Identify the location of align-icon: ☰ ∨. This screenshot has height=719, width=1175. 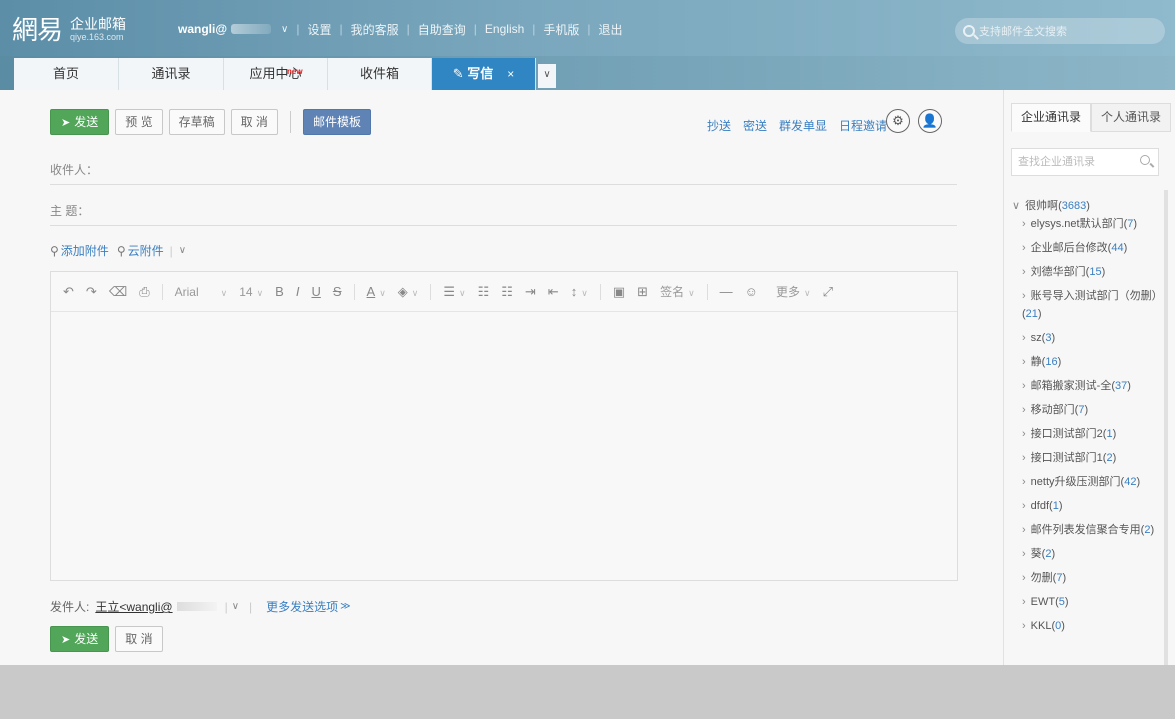
(454, 292).